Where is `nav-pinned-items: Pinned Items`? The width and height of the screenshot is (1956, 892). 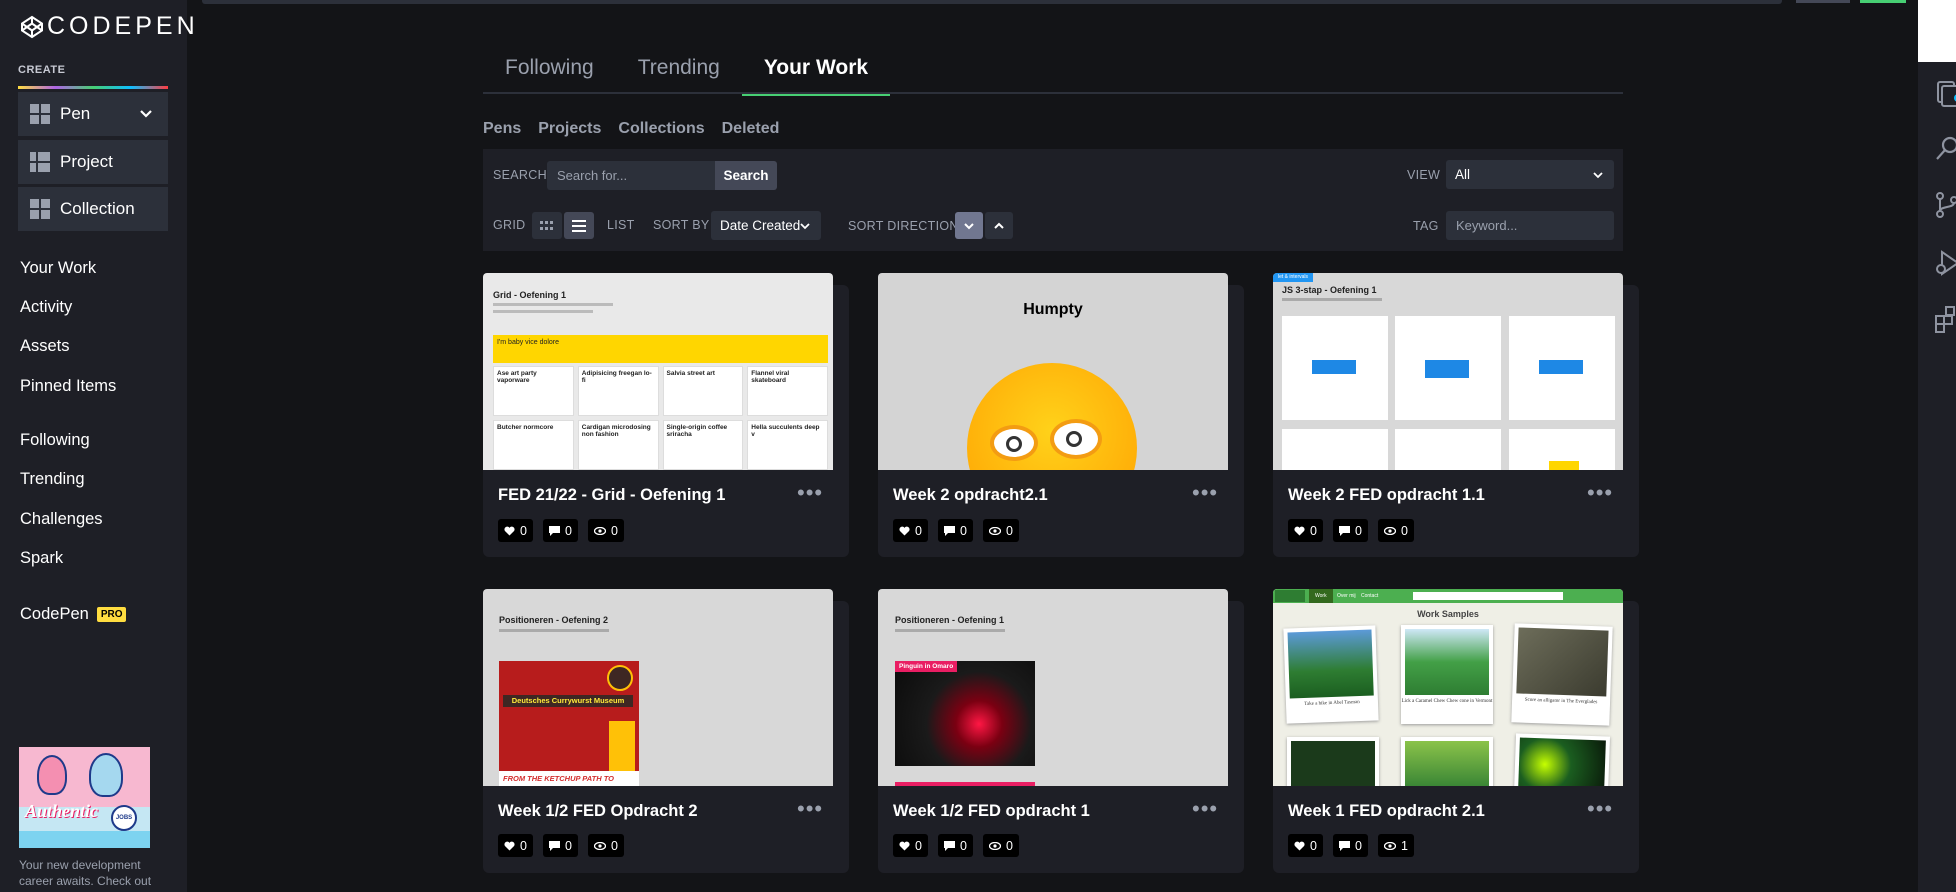 nav-pinned-items: Pinned Items is located at coordinates (68, 386).